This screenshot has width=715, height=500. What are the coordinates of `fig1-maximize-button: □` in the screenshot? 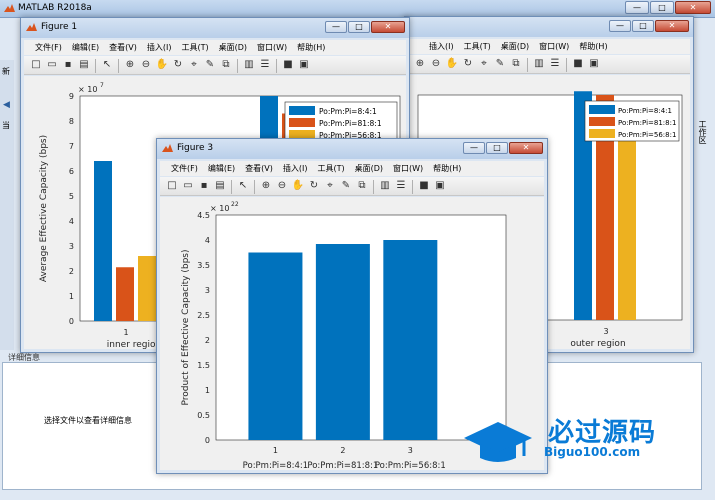 It's located at (359, 27).